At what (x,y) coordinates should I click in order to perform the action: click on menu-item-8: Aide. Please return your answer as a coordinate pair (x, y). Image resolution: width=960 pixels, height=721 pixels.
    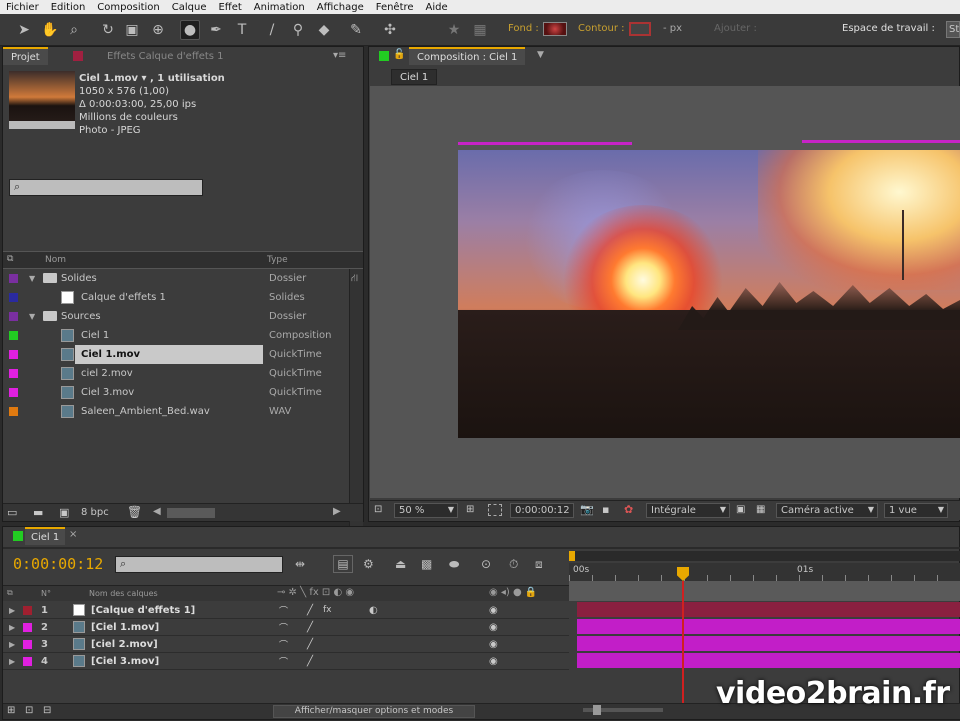
    Looking at the image, I should click on (437, 7).